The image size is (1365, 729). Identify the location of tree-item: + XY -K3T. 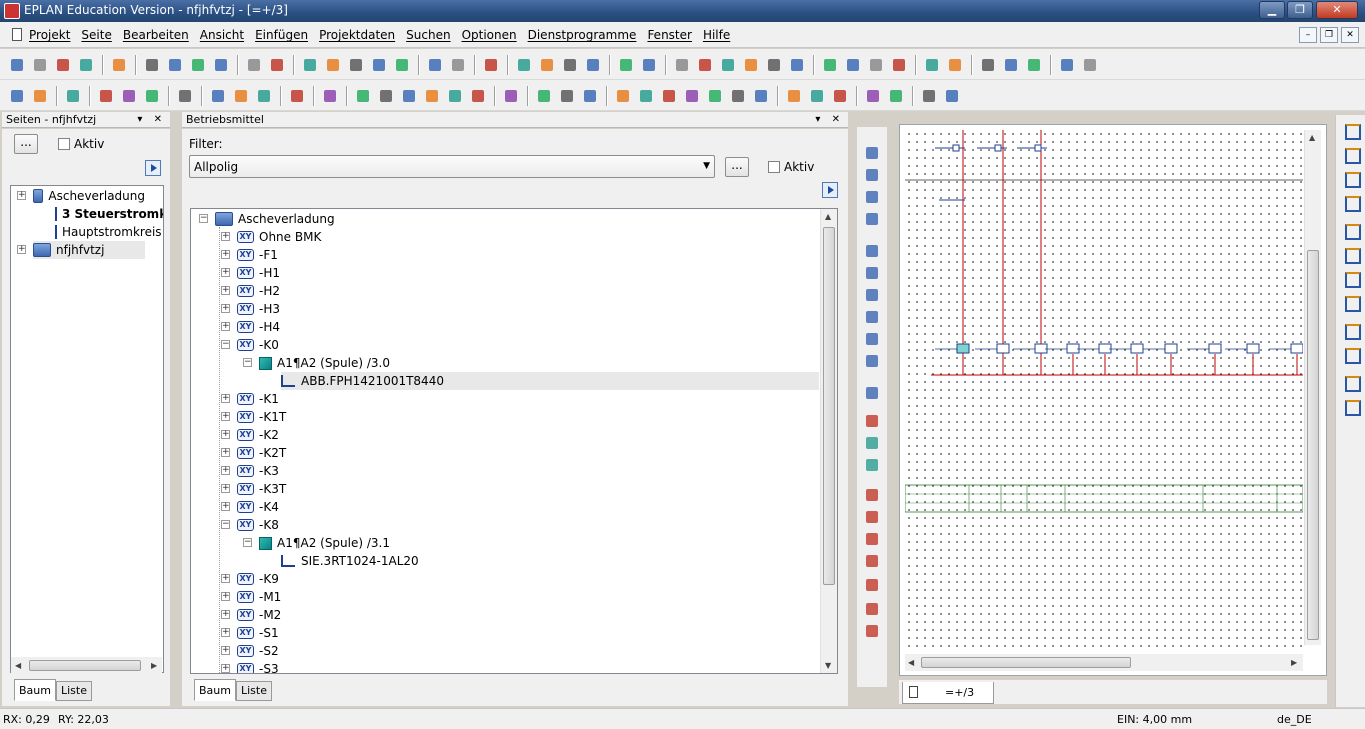
(520, 489).